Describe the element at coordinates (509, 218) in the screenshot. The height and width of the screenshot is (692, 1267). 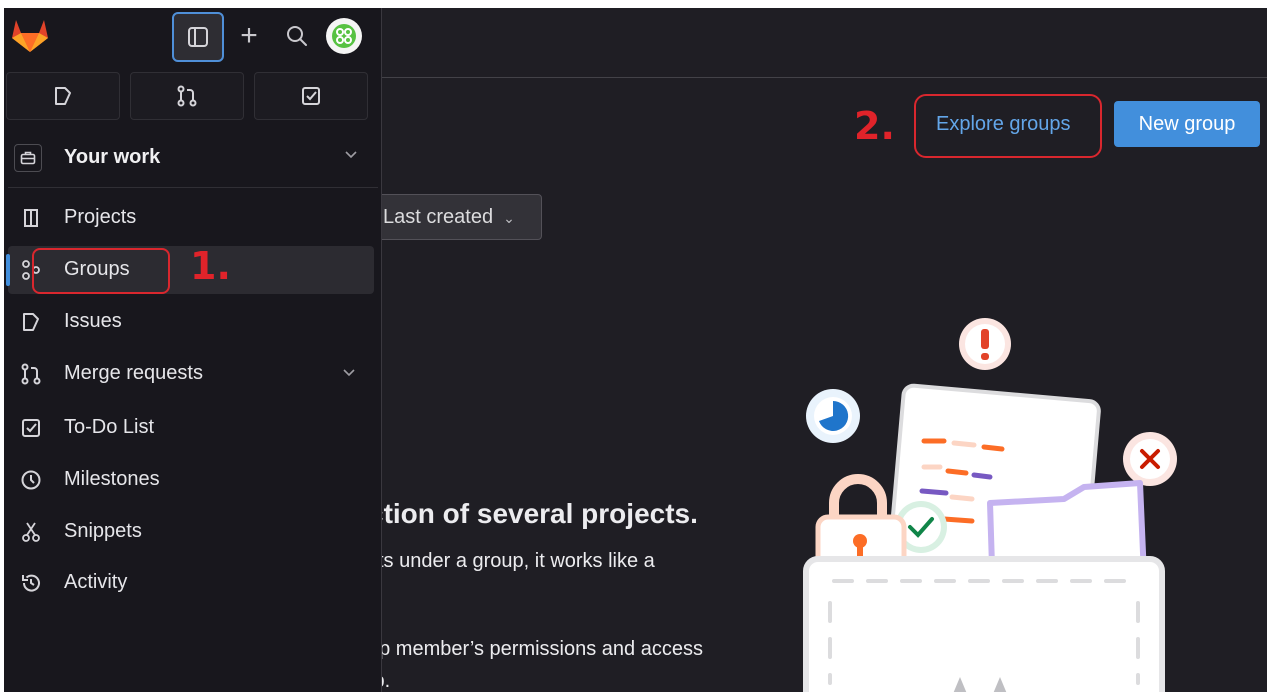
I see `chevron-down-icon: ⌄` at that location.